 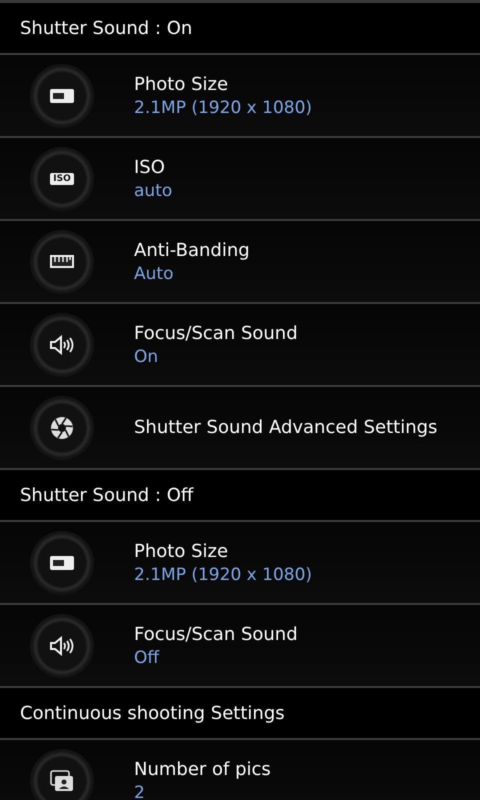 What do you see at coordinates (240, 345) in the screenshot?
I see `settings-item: Focus/Scan Sound On` at bounding box center [240, 345].